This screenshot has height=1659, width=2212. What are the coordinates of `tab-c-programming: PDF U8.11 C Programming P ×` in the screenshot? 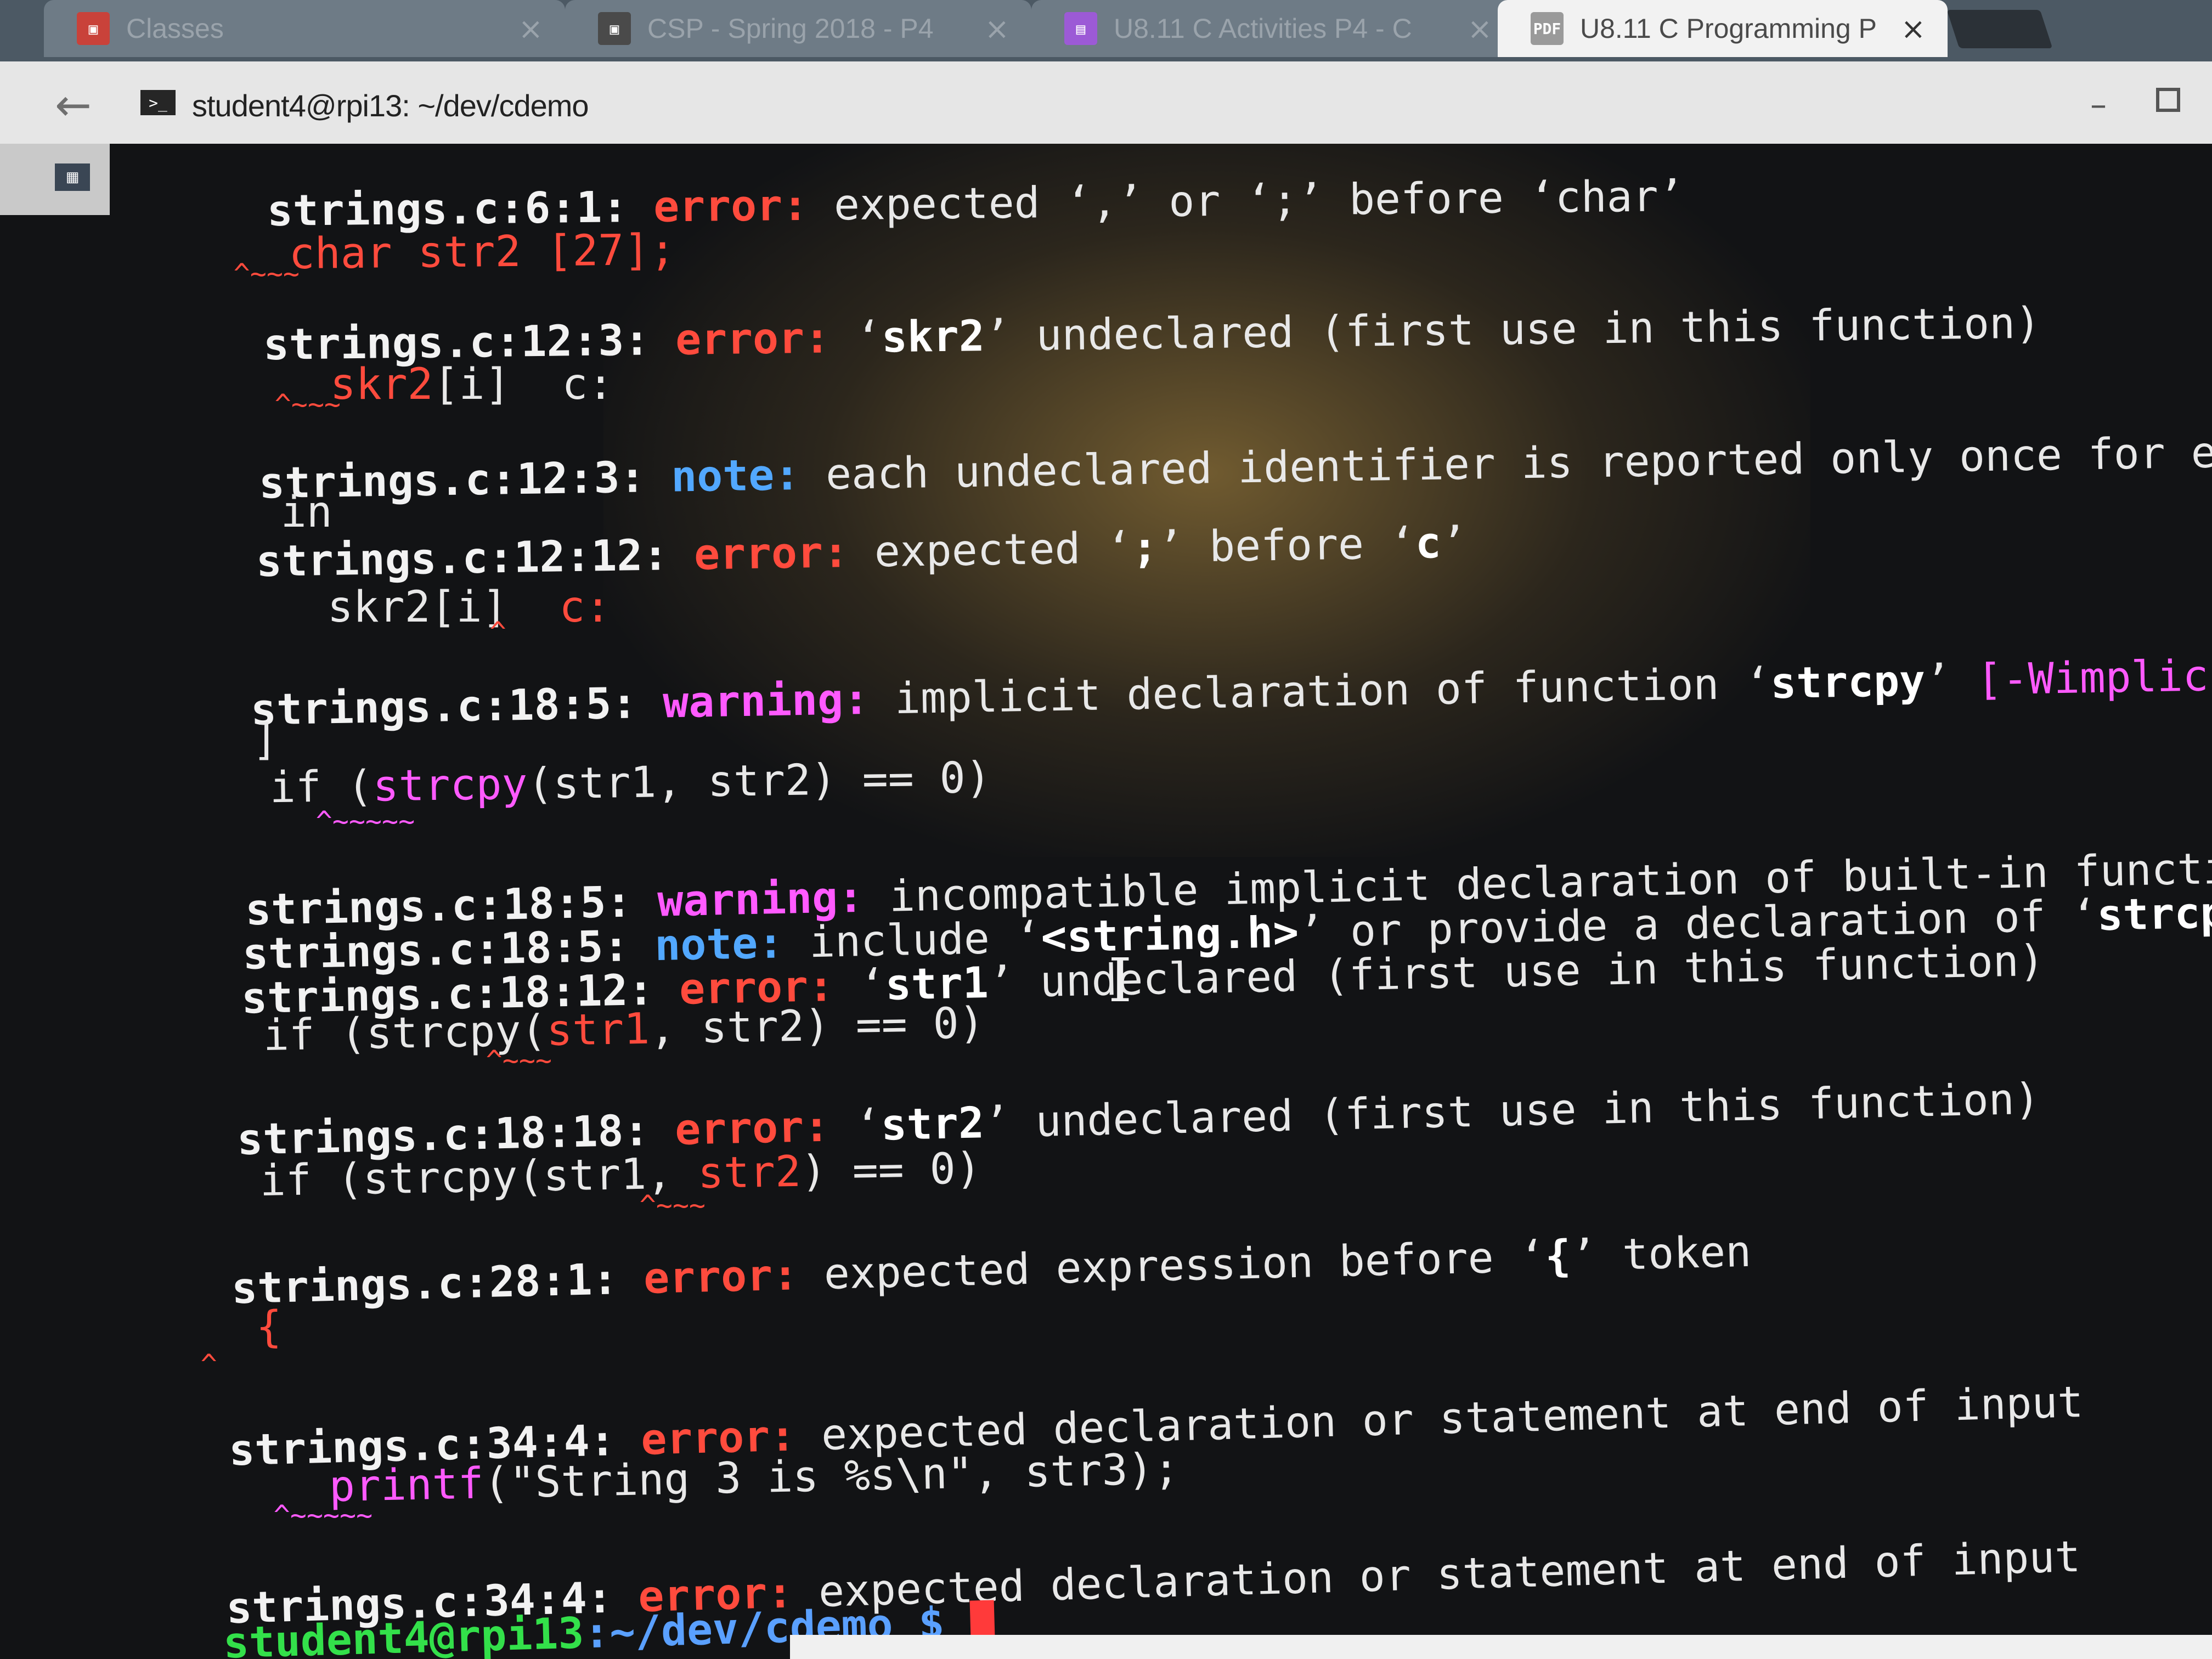 It's located at (1723, 29).